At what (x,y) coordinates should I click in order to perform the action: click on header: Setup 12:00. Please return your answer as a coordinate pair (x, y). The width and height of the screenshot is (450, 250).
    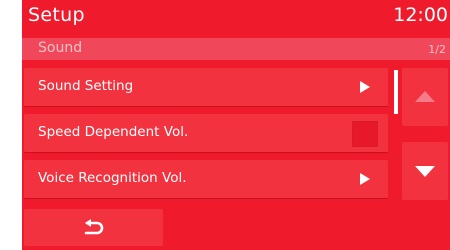
    Looking at the image, I should click on (236, 18).